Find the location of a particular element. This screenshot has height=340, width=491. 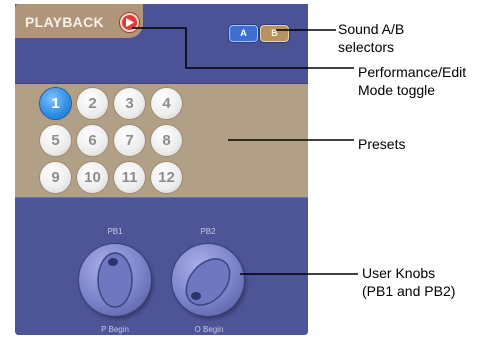

annotation-line: Performance/Edit is located at coordinates (412, 72).